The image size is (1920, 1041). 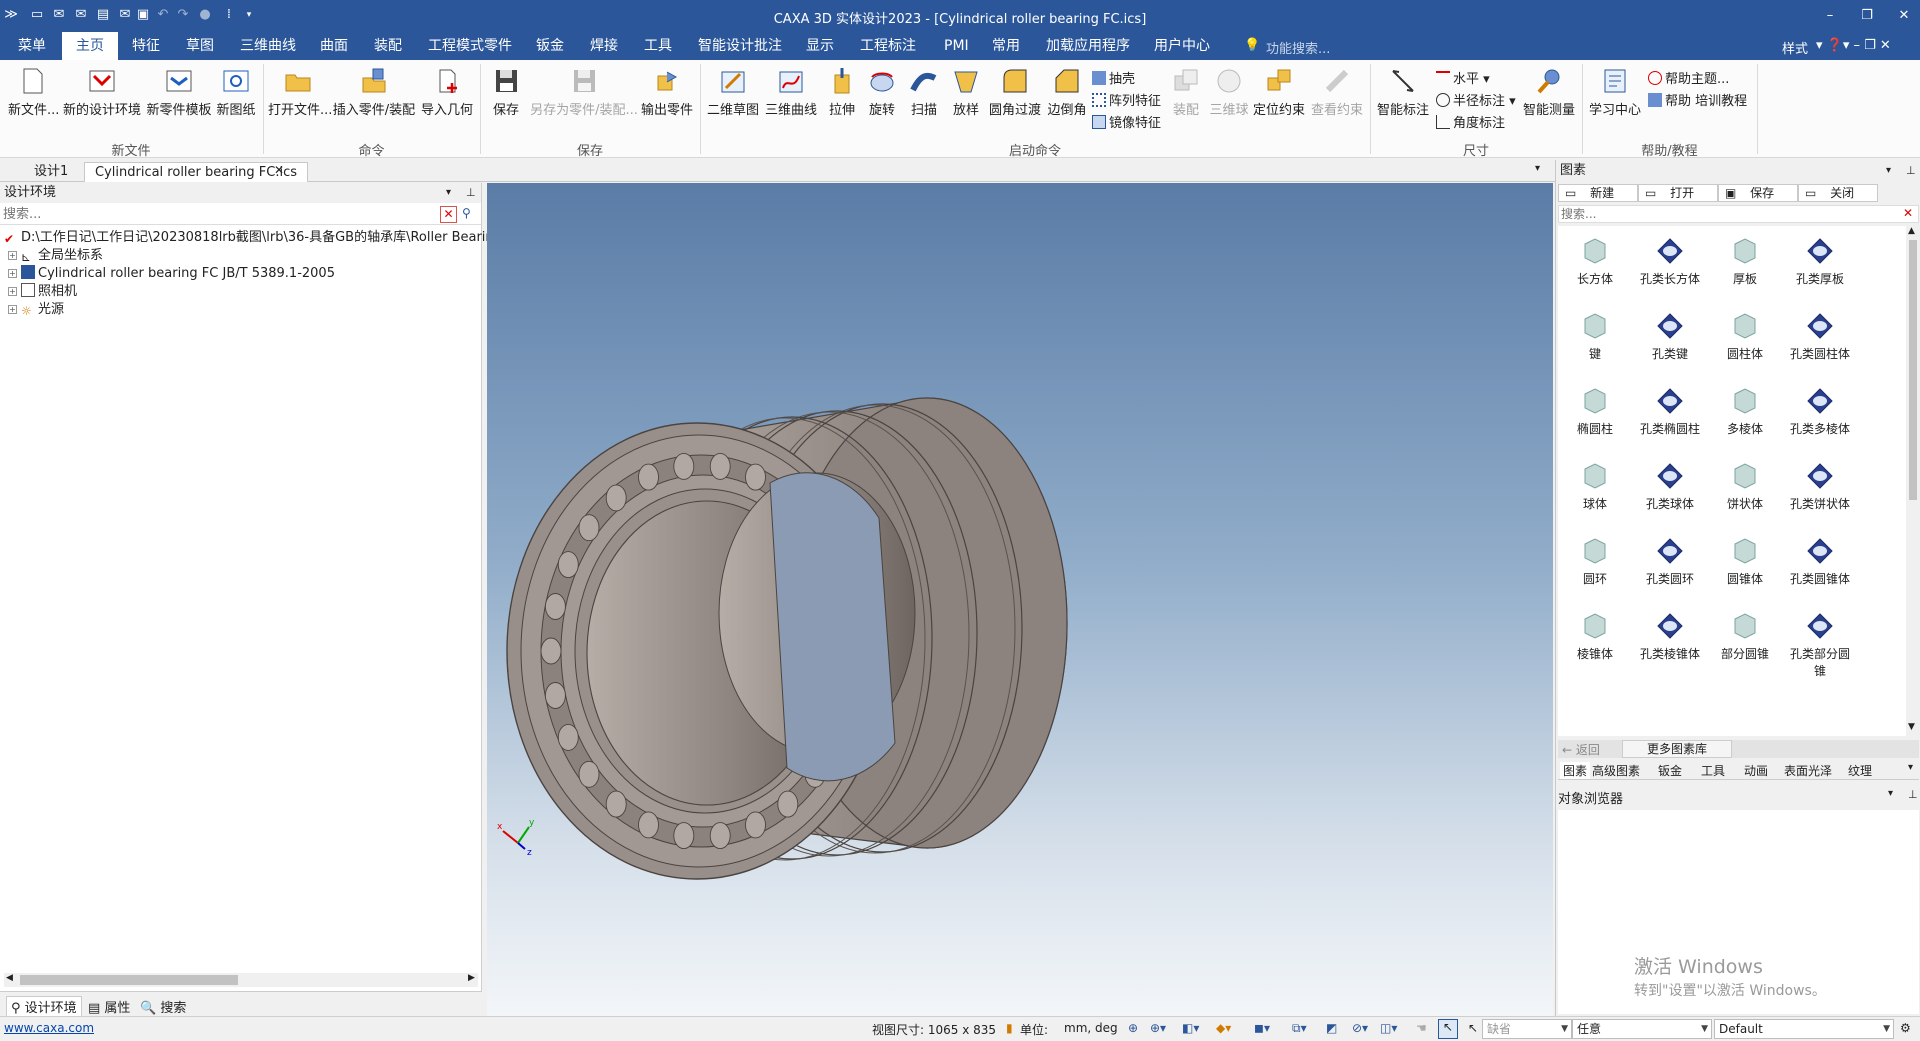 What do you see at coordinates (1678, 193) in the screenshot?
I see `library-open-button: ▭ 打开` at bounding box center [1678, 193].